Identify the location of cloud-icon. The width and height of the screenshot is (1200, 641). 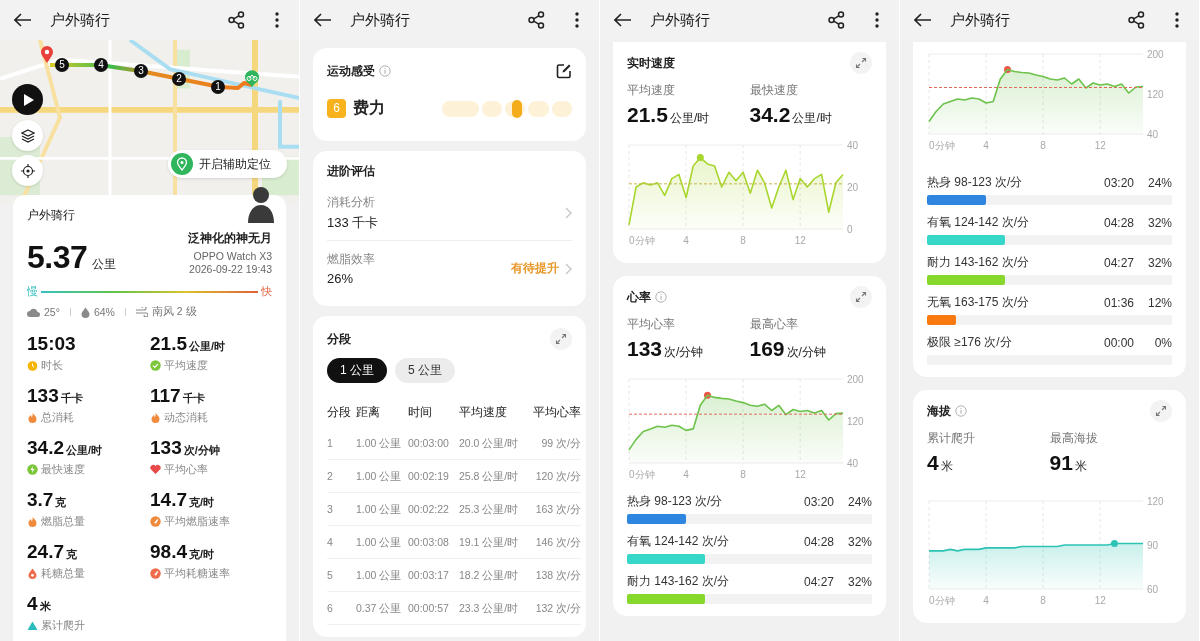
(33, 312).